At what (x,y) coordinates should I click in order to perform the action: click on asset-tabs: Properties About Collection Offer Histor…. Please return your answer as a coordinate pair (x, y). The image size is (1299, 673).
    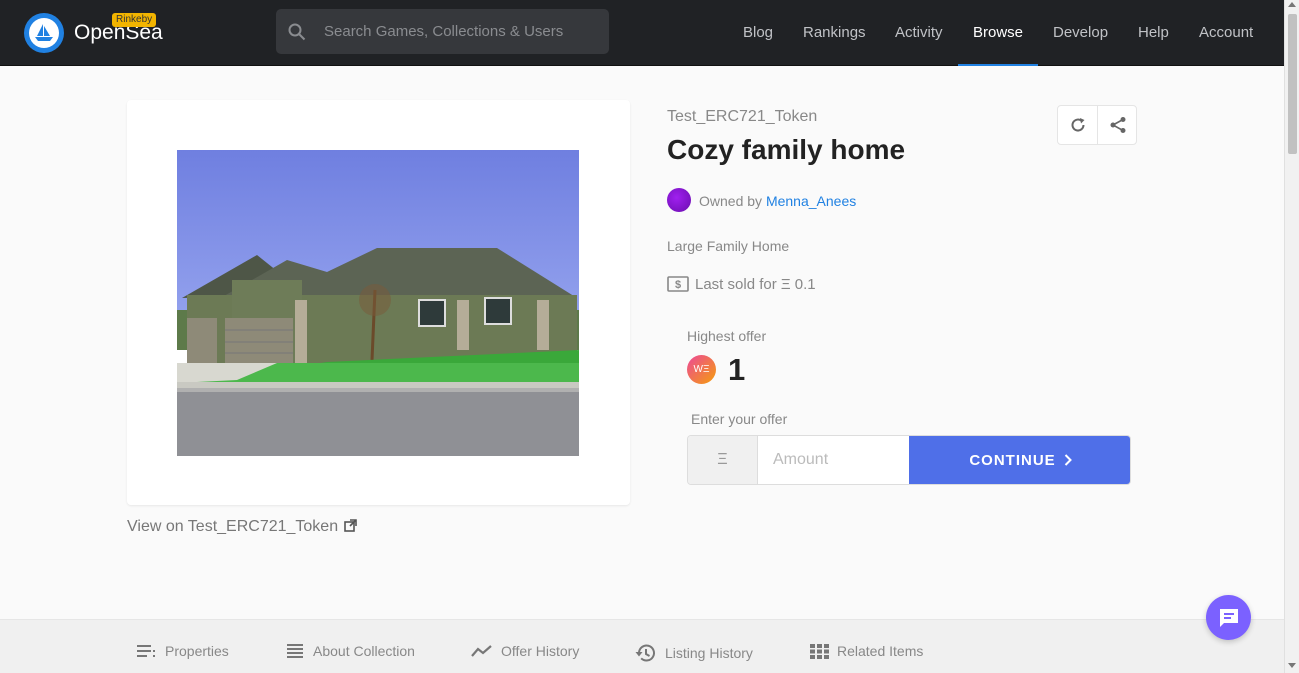
    Looking at the image, I should click on (642, 646).